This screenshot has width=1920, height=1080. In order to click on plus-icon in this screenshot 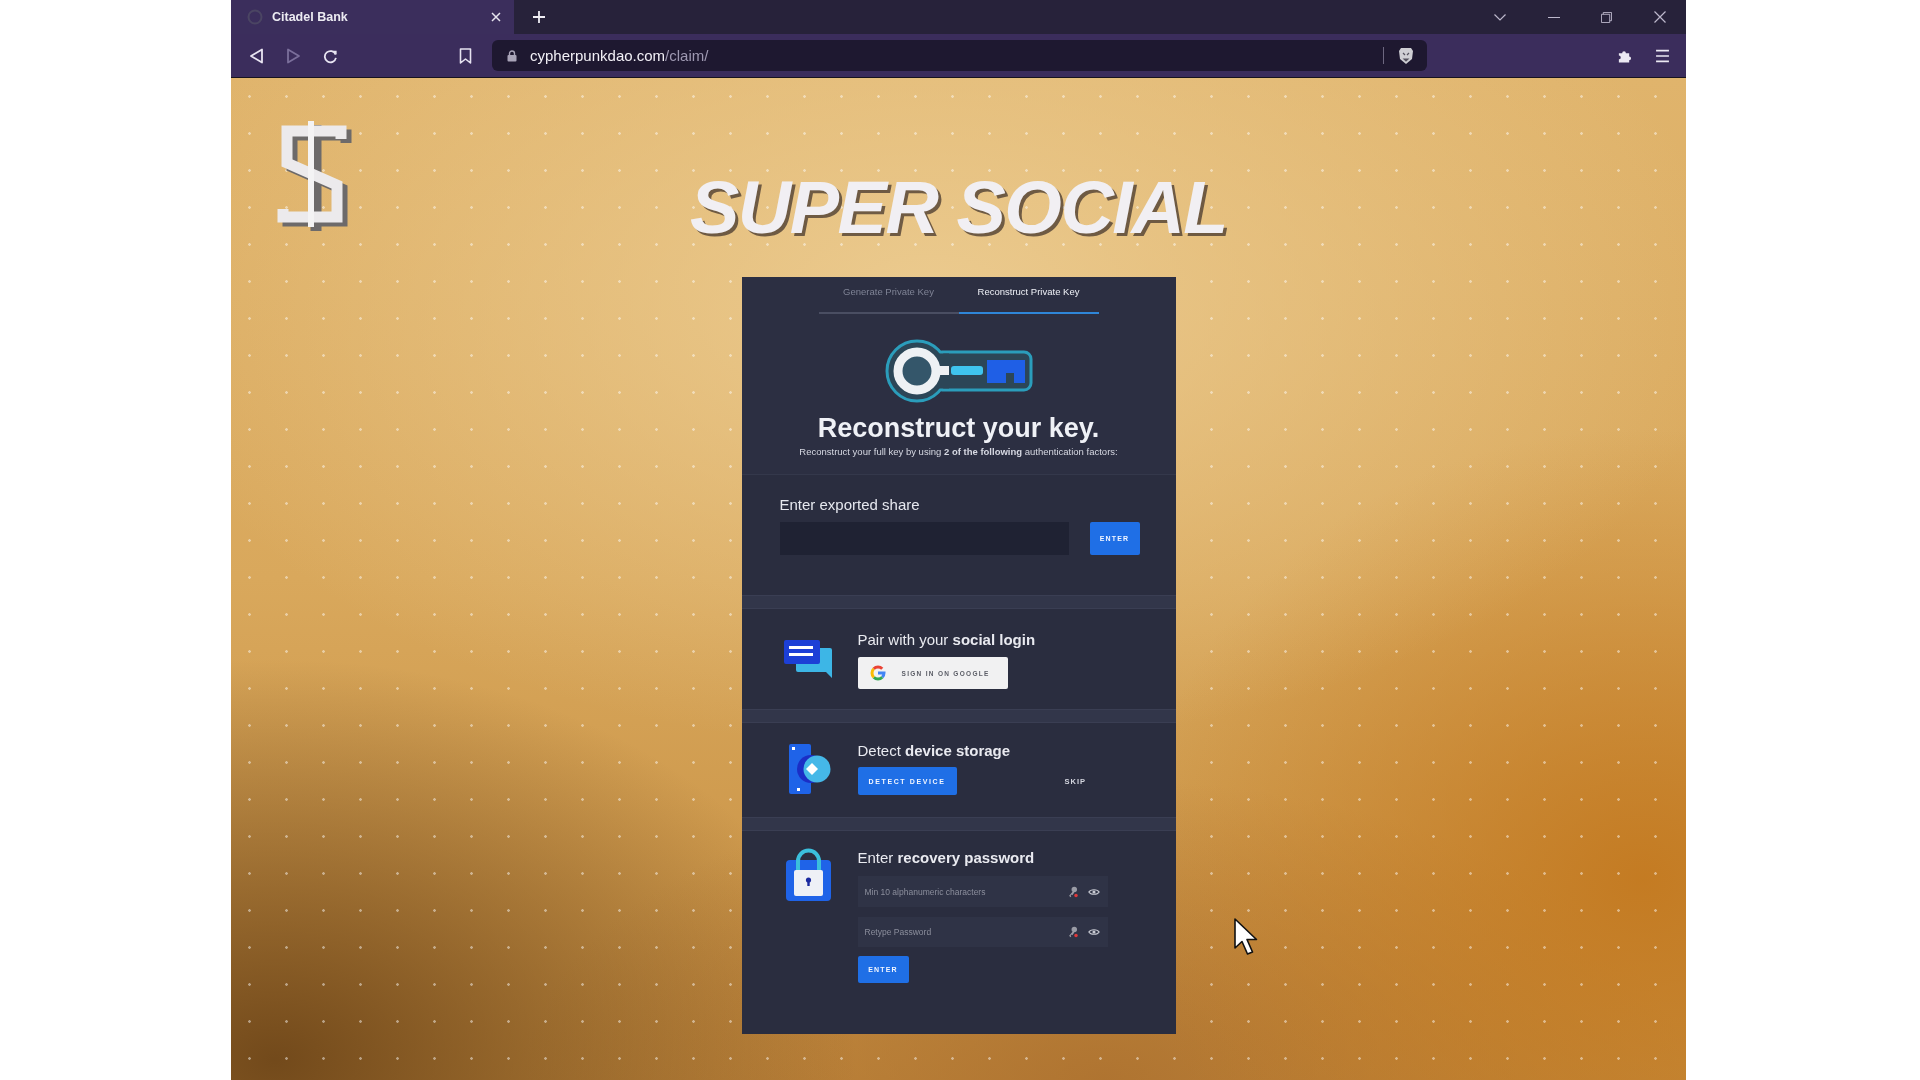, I will do `click(539, 17)`.